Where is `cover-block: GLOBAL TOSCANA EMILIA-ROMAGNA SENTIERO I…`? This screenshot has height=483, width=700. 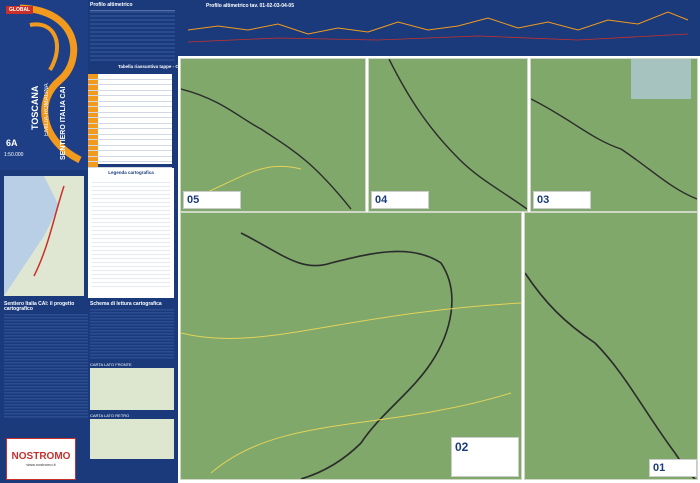 cover-block: GLOBAL TOSCANA EMILIA-ROMAGNA SENTIERO I… is located at coordinates (44, 85).